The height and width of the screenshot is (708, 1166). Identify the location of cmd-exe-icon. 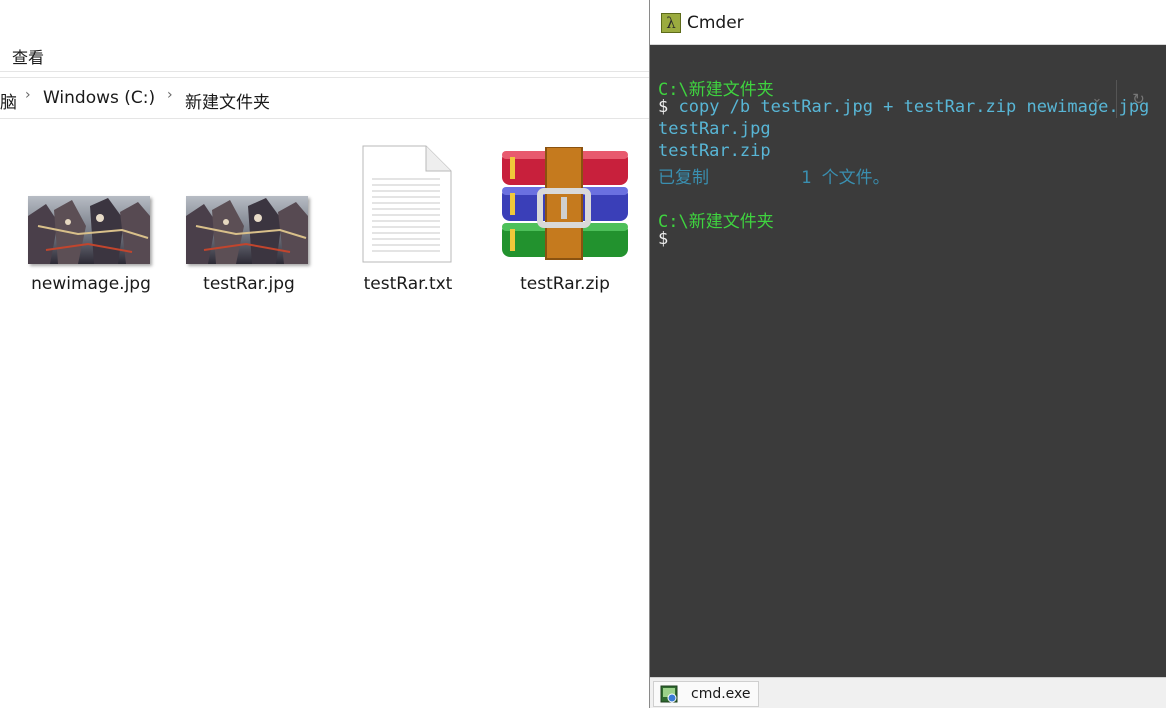
(669, 694).